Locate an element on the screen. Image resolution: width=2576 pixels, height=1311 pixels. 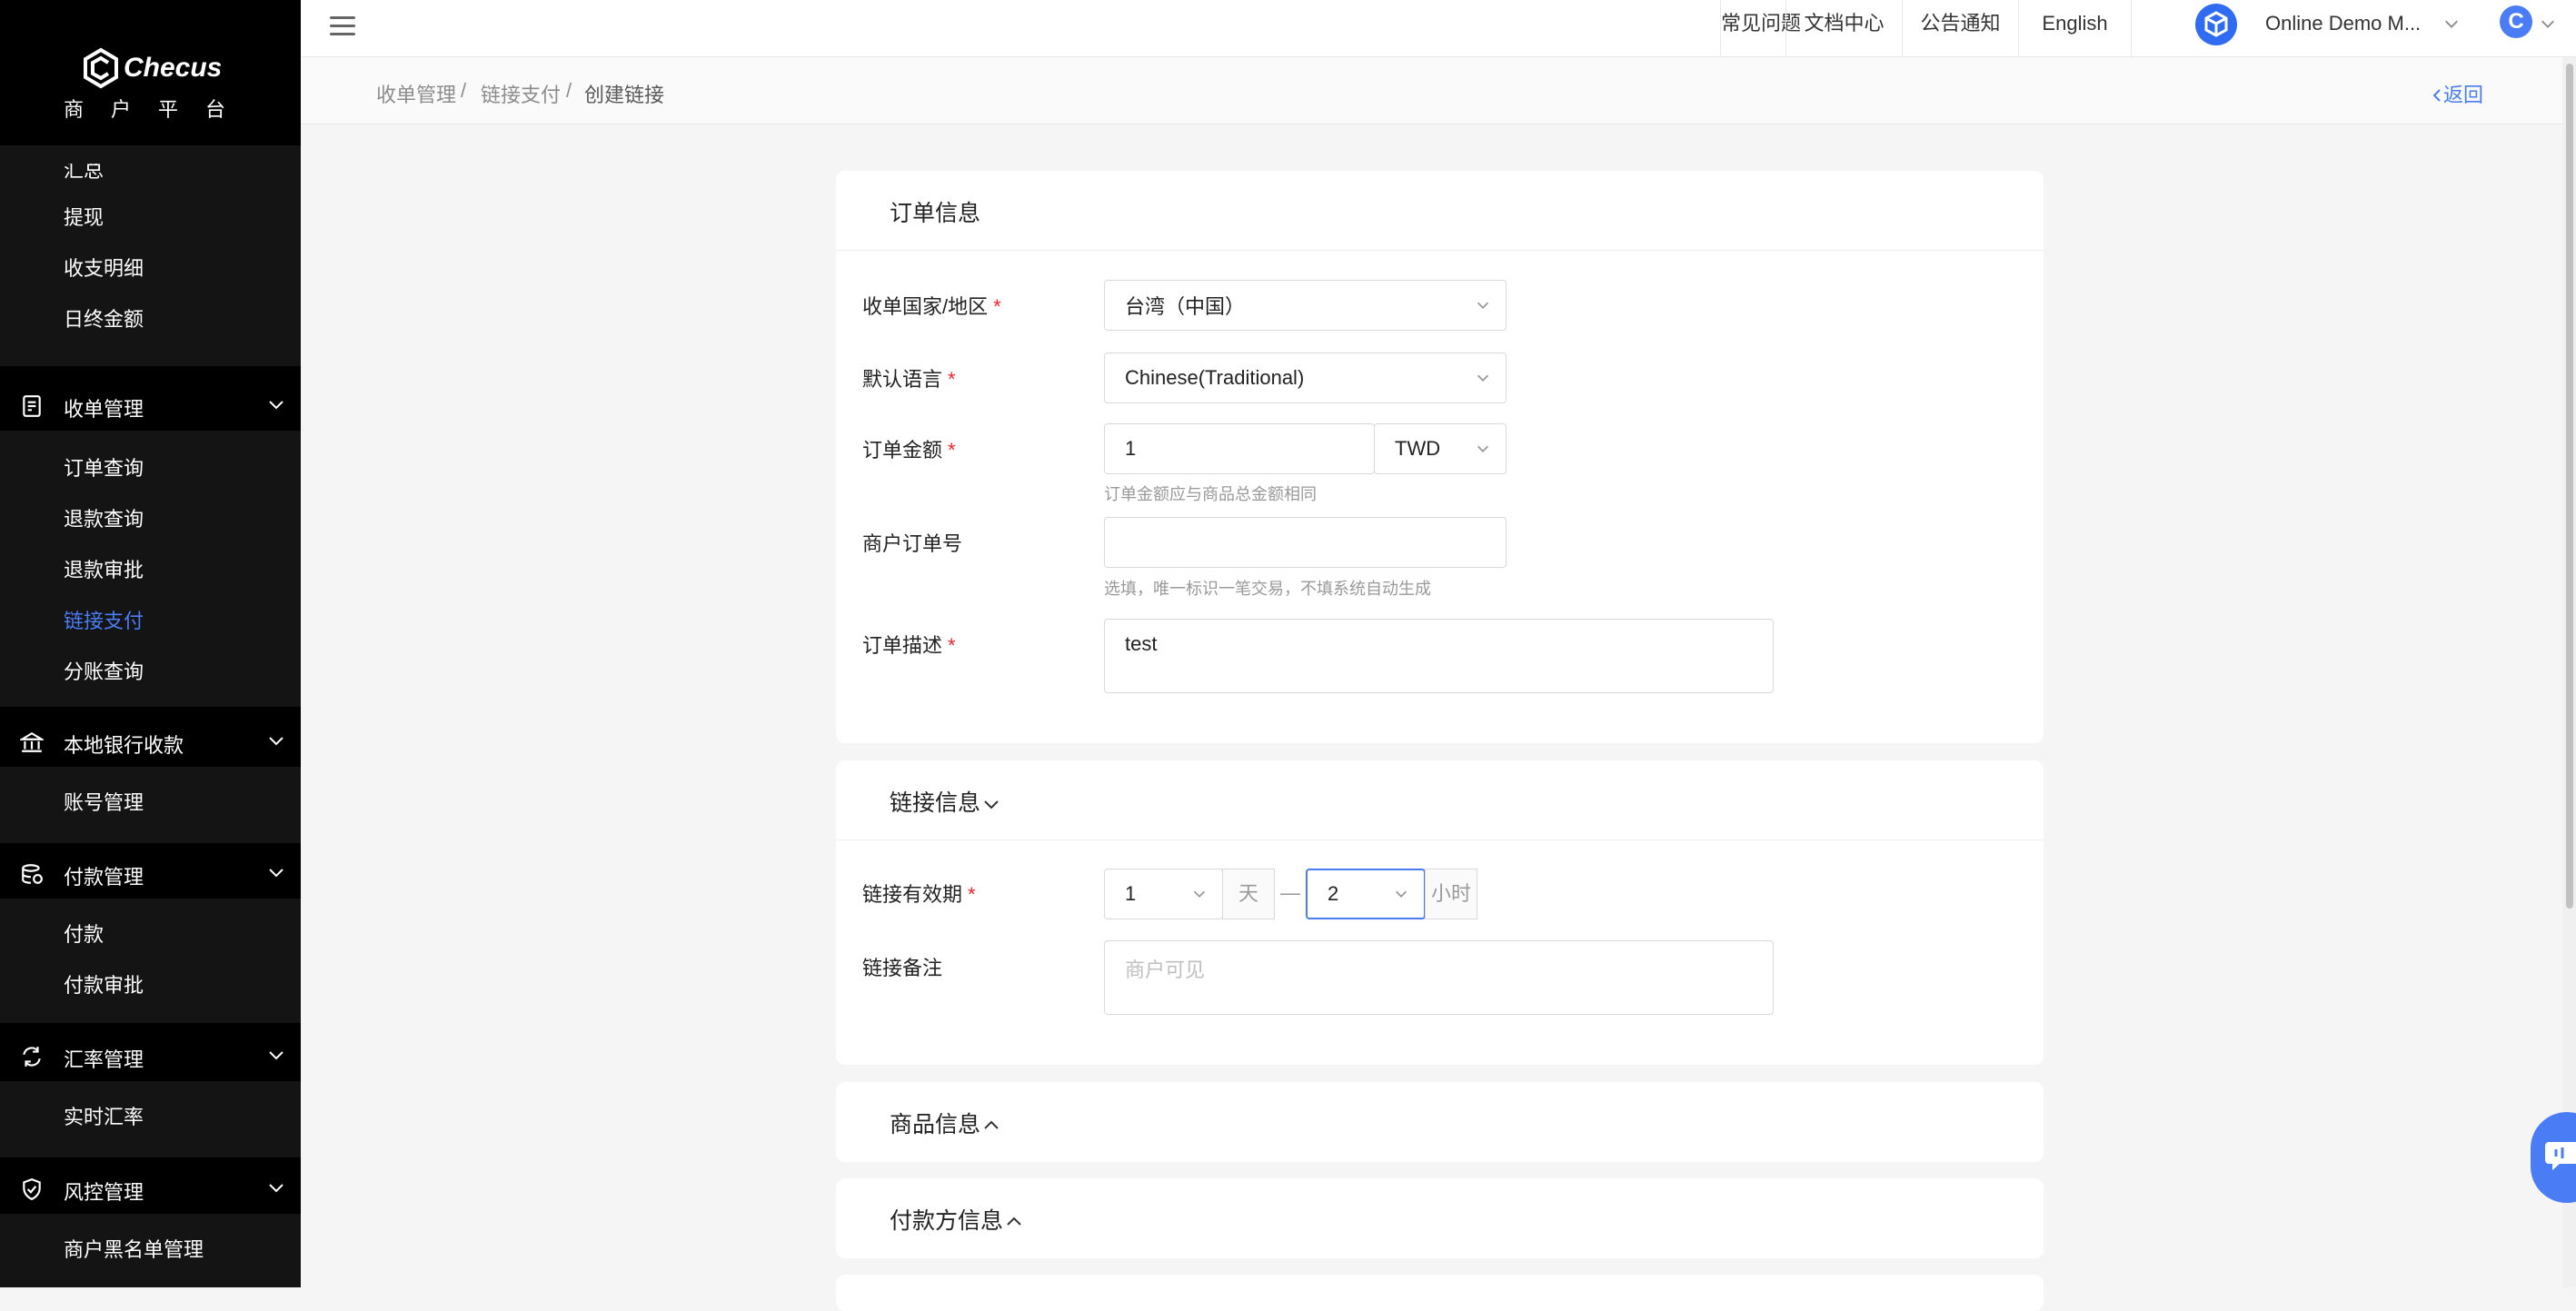
local-bank-submenu: 账号管理 is located at coordinates (150, 805).